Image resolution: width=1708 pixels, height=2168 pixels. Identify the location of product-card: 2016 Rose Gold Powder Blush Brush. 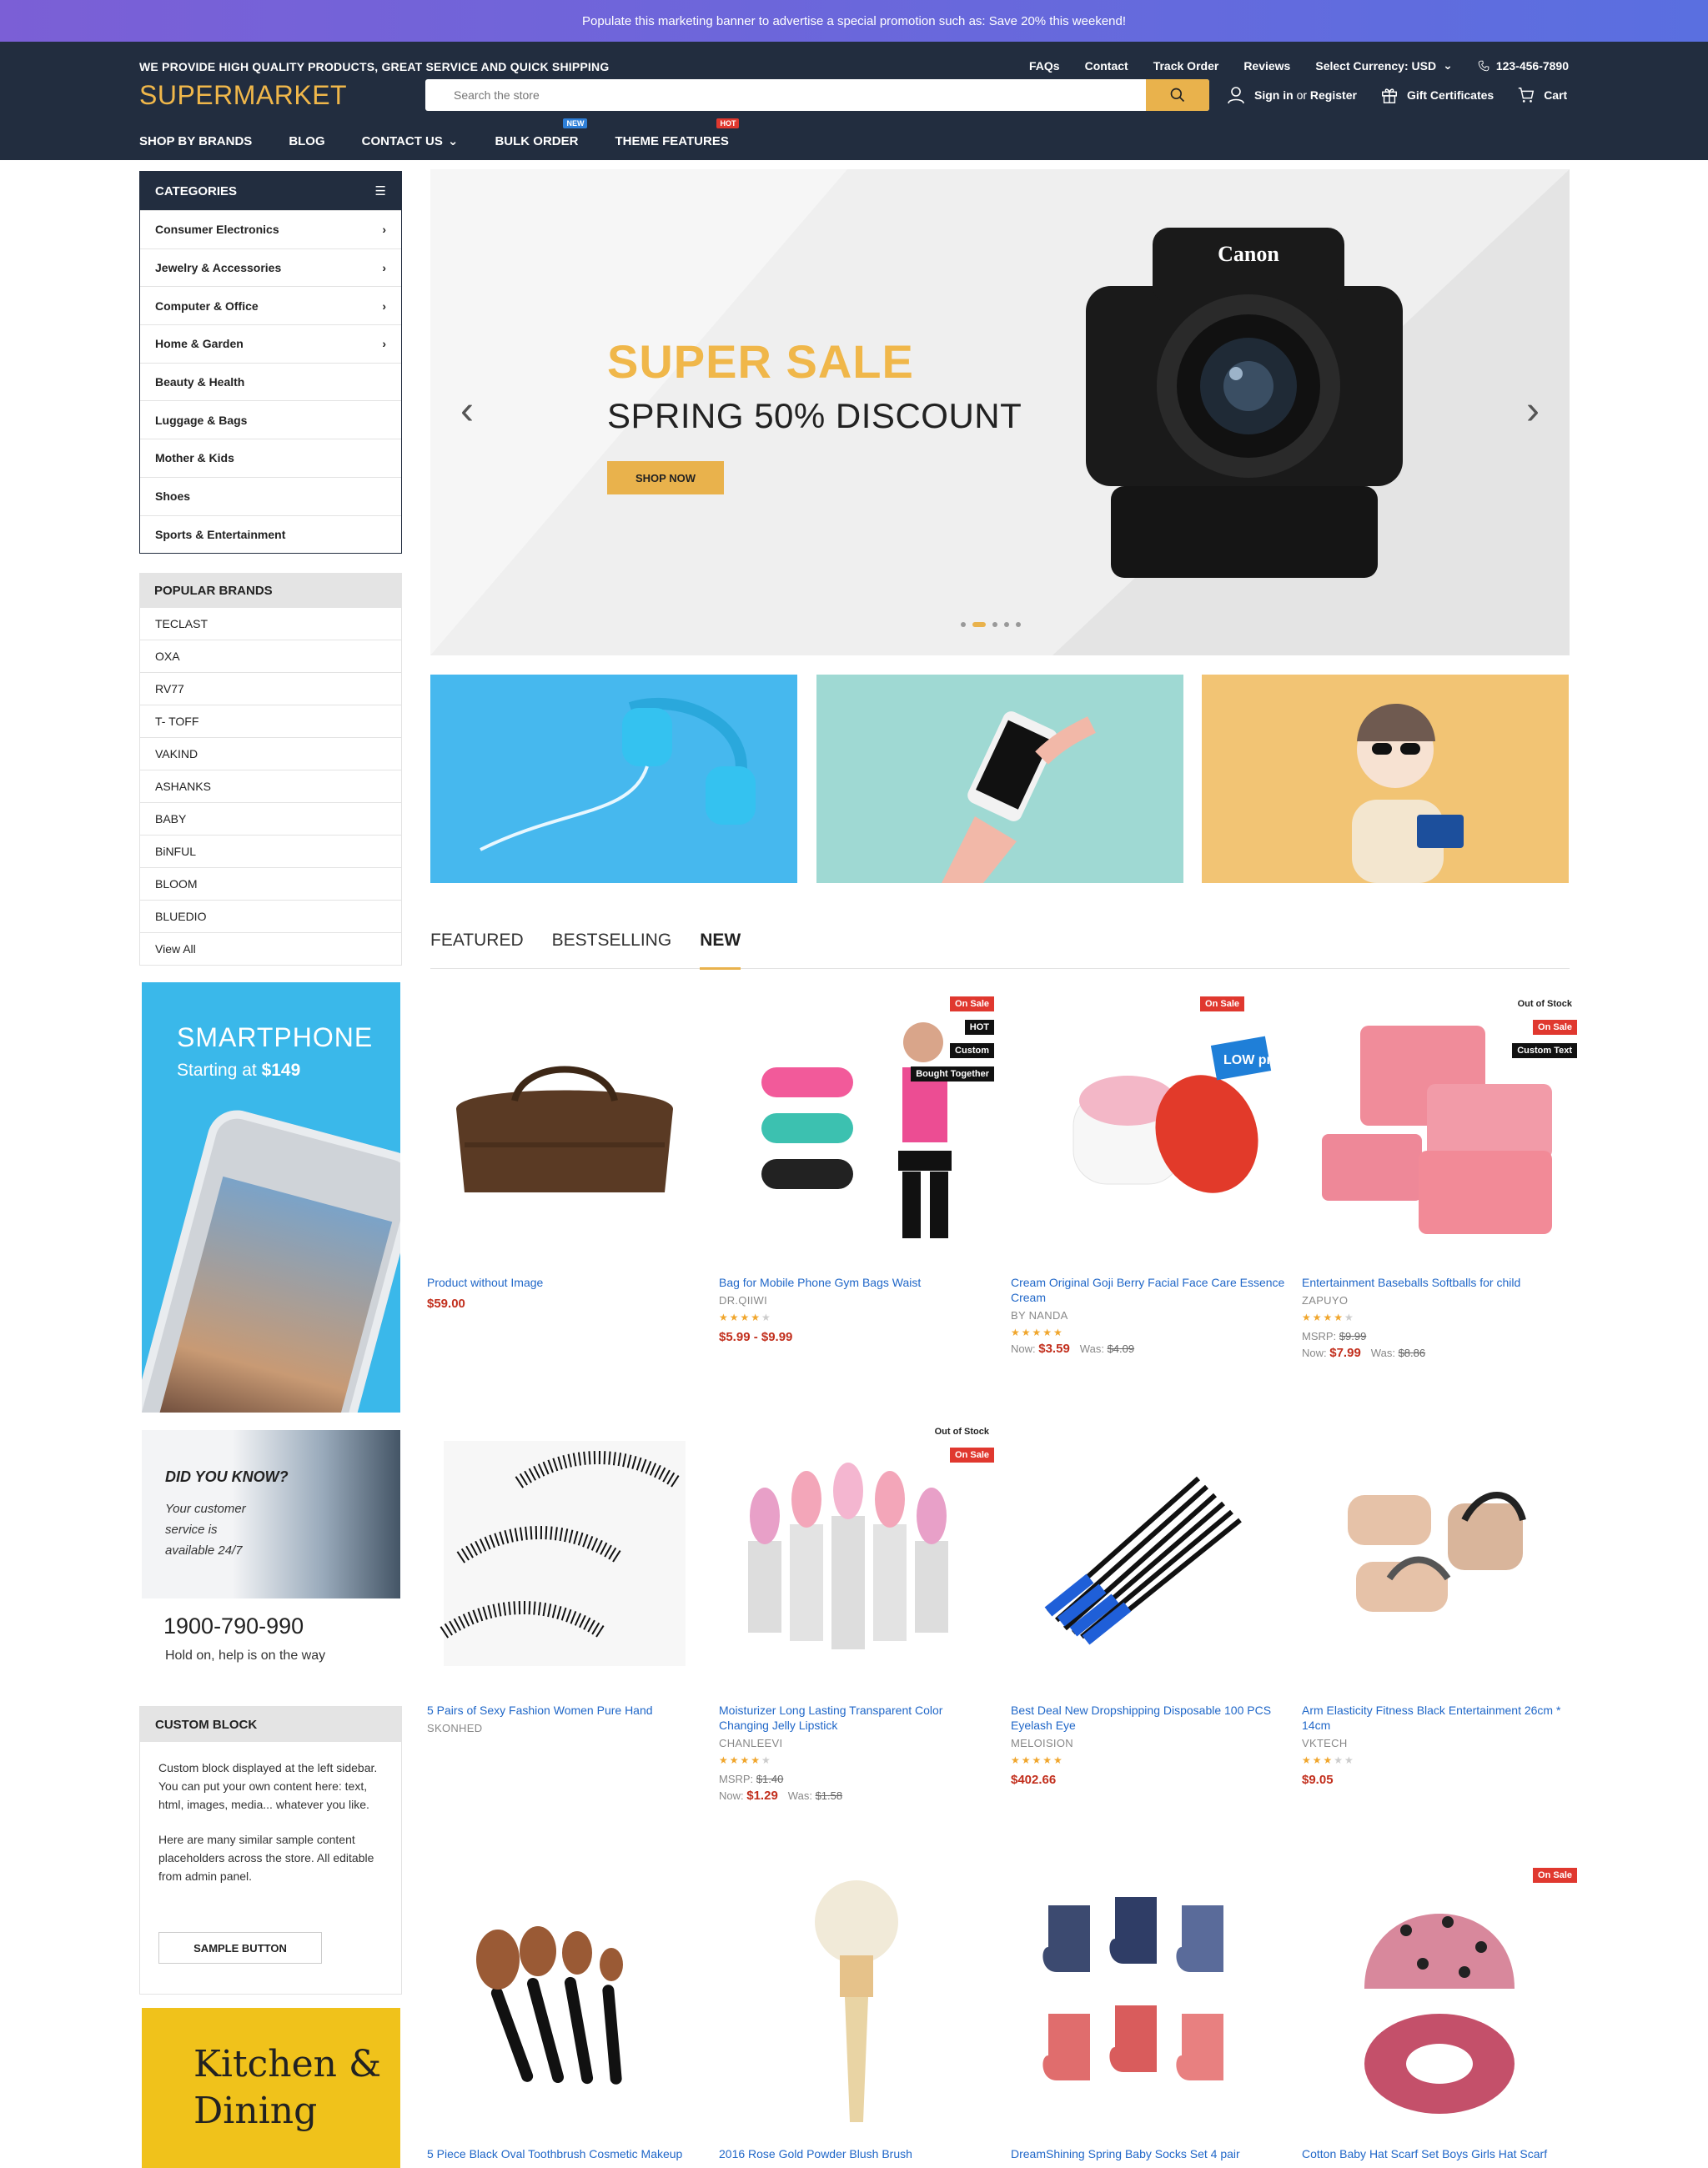
(856, 2014).